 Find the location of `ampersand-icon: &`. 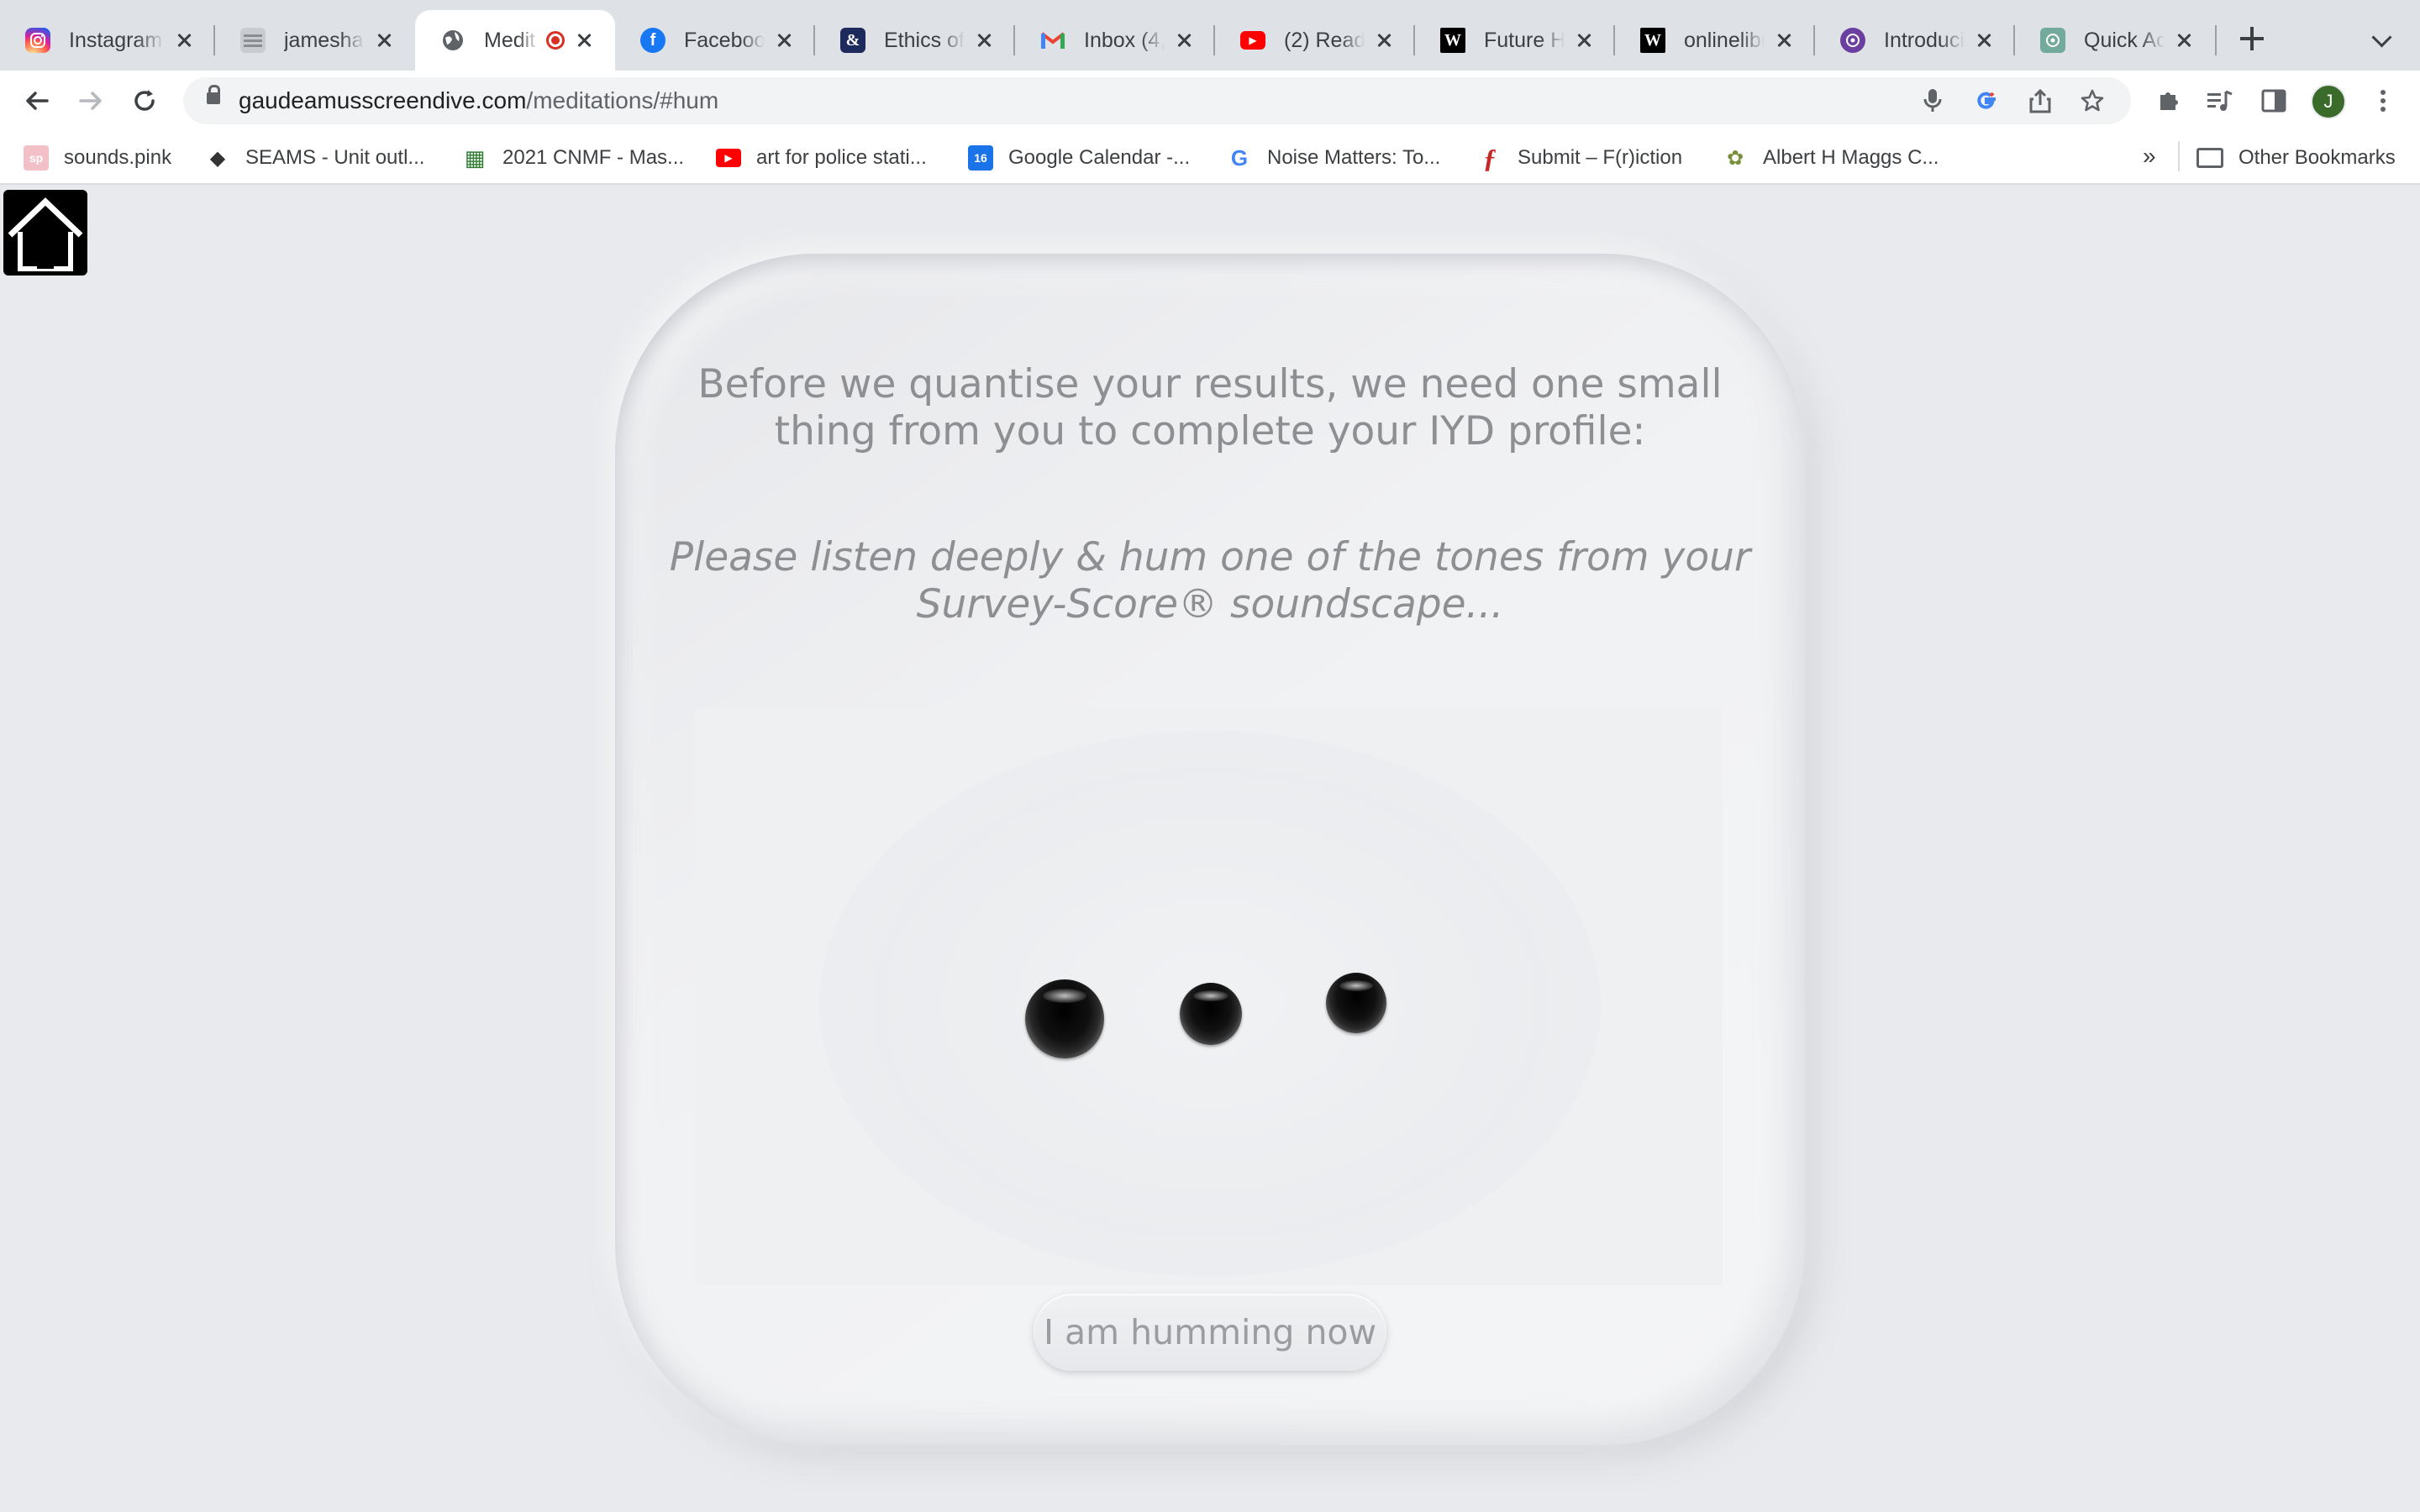

ampersand-icon: & is located at coordinates (853, 40).